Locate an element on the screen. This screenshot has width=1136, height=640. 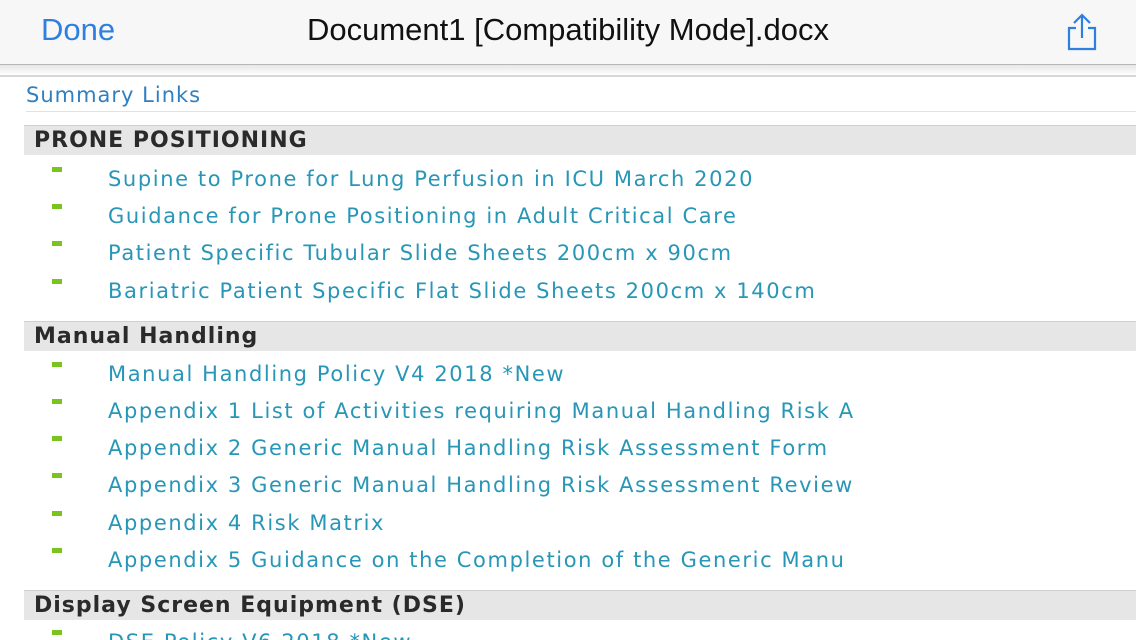
document-title: Document1 [Compatibility Mode].docx is located at coordinates (568, 29).